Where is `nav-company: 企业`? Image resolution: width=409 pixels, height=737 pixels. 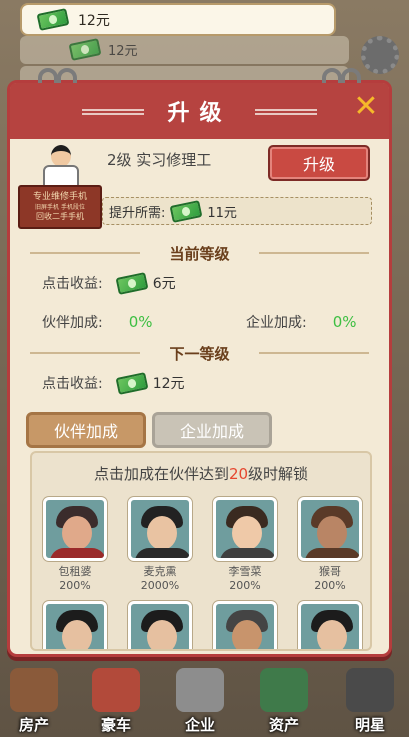 nav-company: 企业 is located at coordinates (200, 701).